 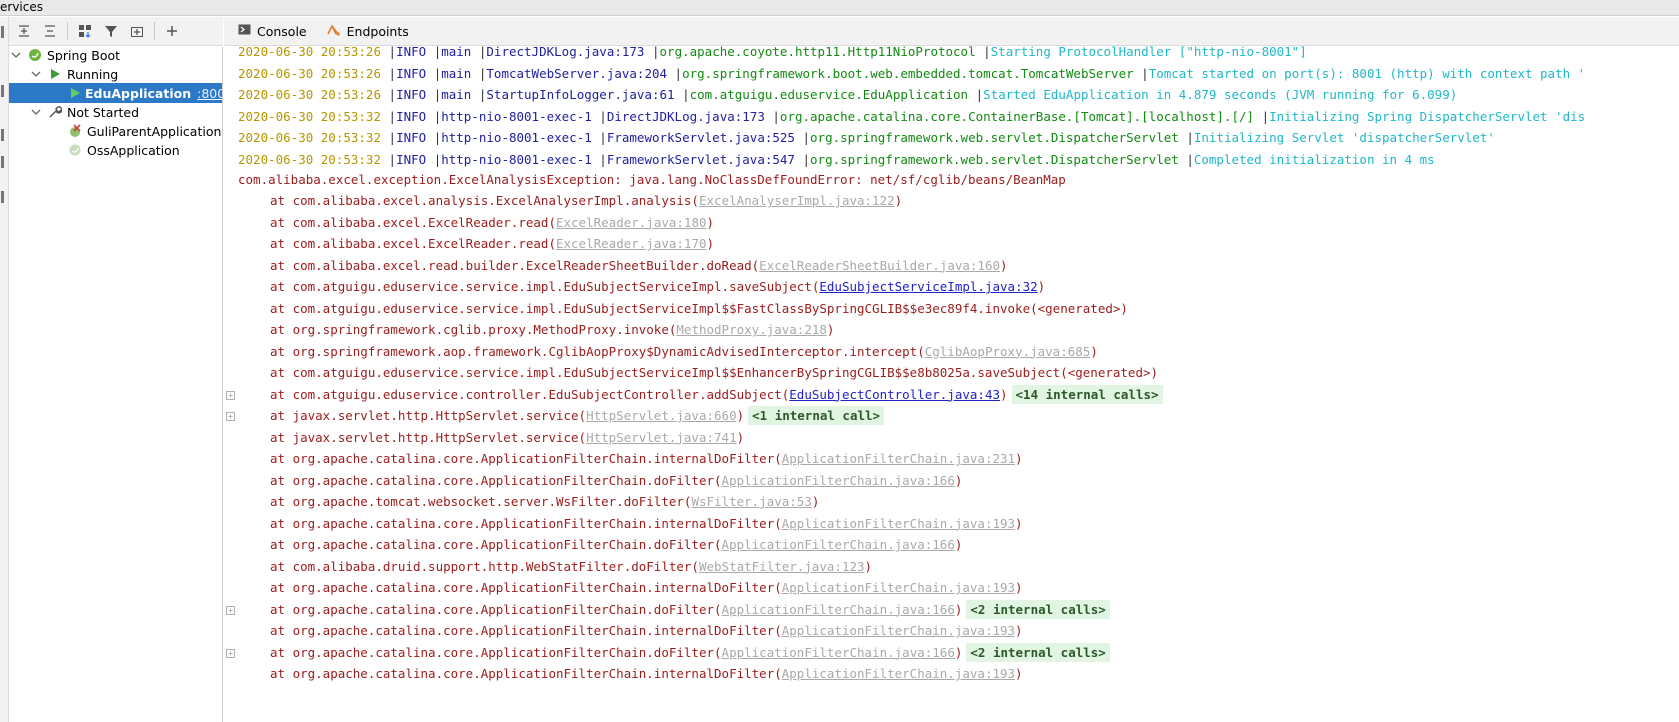 What do you see at coordinates (951, 31) in the screenshot?
I see `console-tabs: Console Endpoints` at bounding box center [951, 31].